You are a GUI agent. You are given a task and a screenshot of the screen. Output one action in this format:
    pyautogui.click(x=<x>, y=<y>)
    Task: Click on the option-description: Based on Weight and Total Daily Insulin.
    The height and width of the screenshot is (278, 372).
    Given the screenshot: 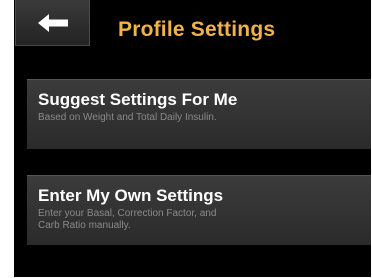 What is the action you would take?
    pyautogui.click(x=127, y=117)
    